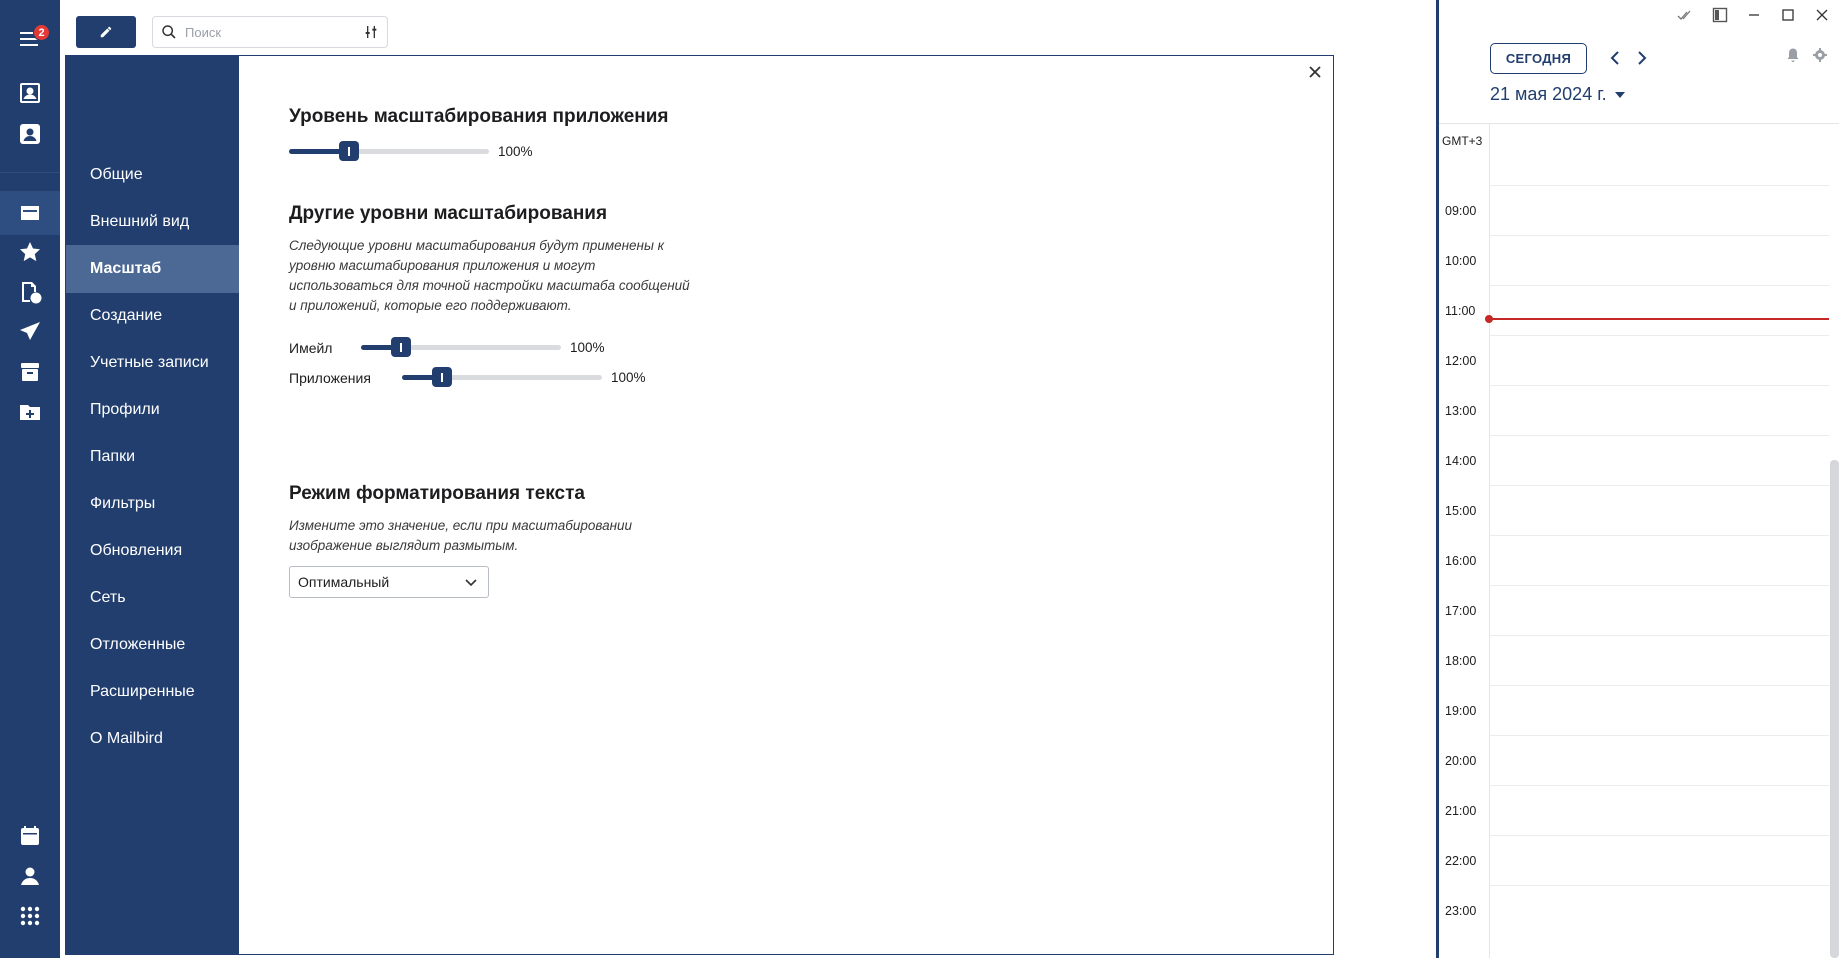  Describe the element at coordinates (515, 151) in the screenshot. I see `app-zoom-value: 100%` at that location.